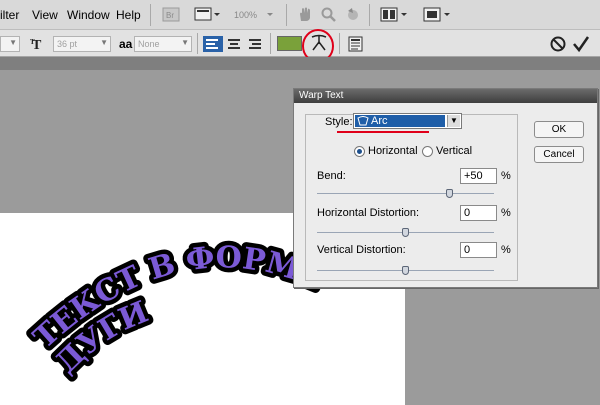 The image size is (600, 405). I want to click on svg-text: Br, so click(170, 15).